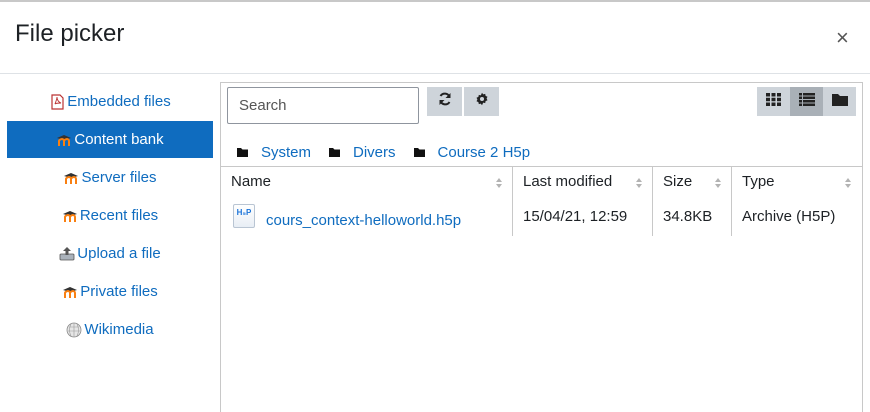  I want to click on column-label: Type, so click(758, 181).